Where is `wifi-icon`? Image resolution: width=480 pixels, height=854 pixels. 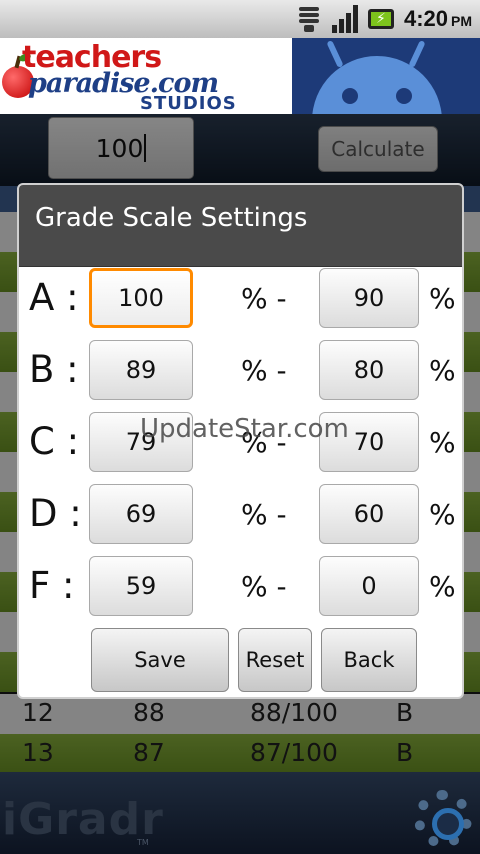 wifi-icon is located at coordinates (309, 19).